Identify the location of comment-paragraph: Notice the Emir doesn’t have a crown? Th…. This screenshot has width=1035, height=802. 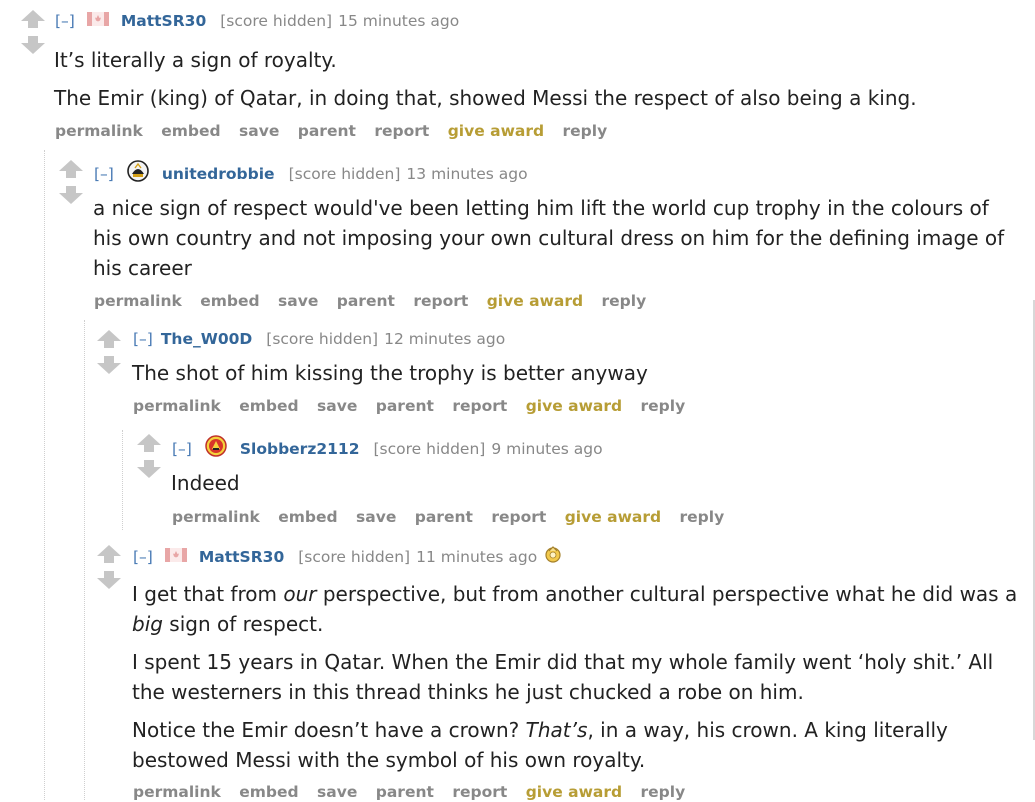
(540, 745).